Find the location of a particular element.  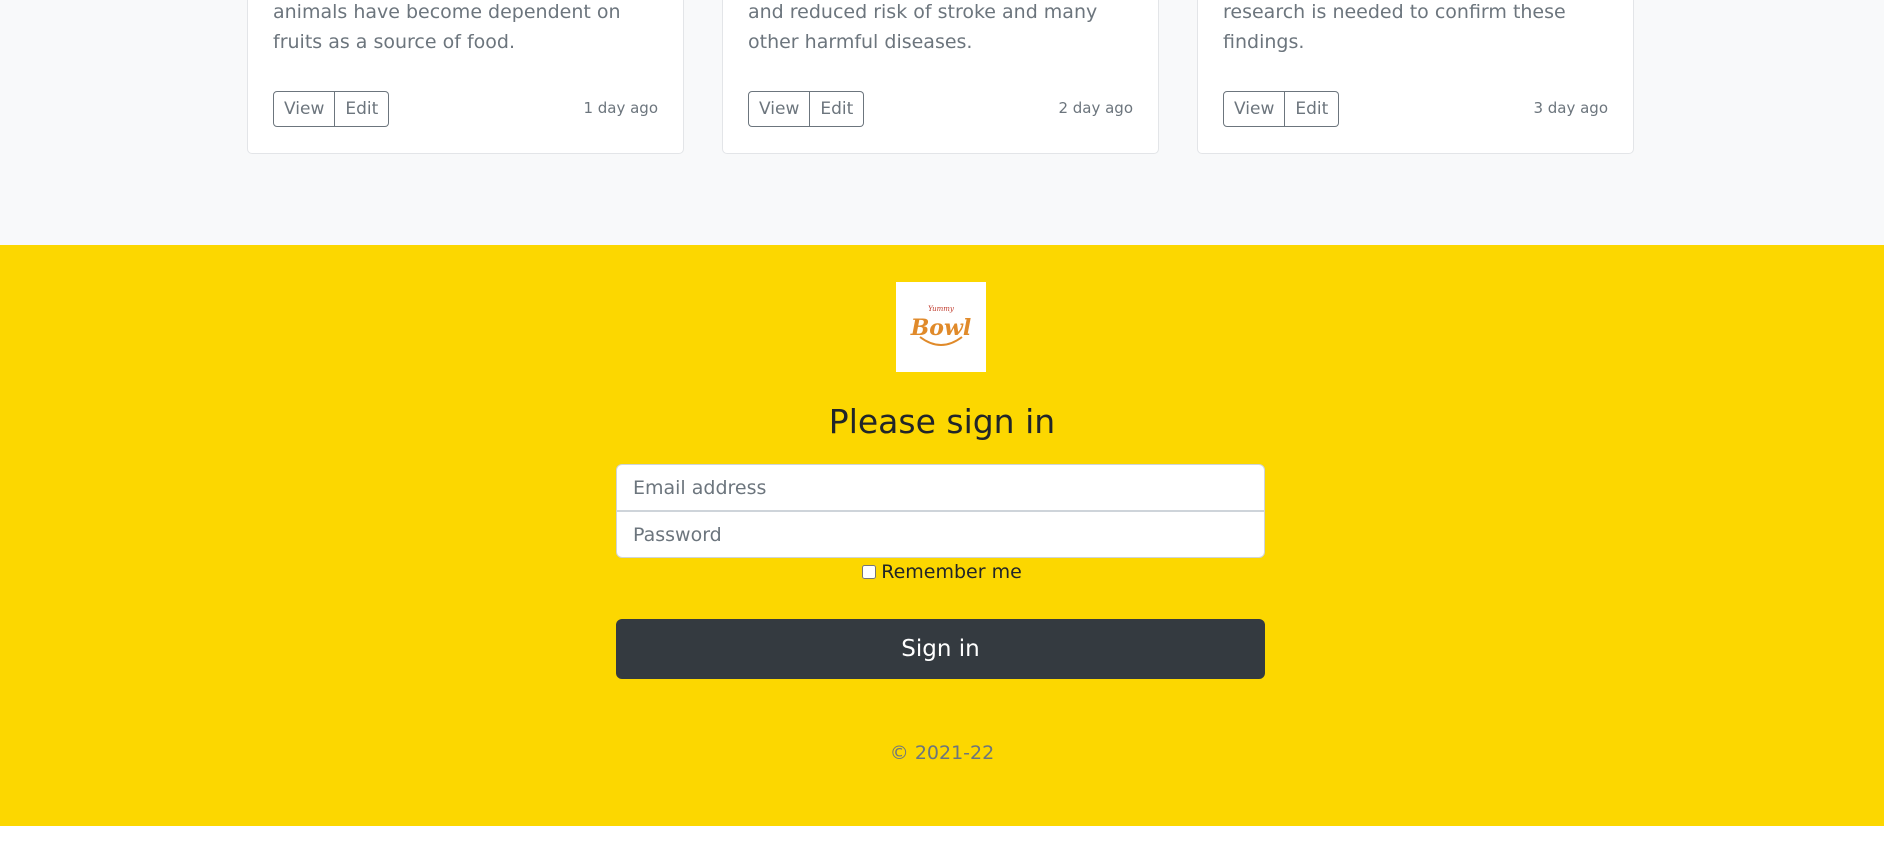

card-timestamp: 3 day ago is located at coordinates (1570, 108).